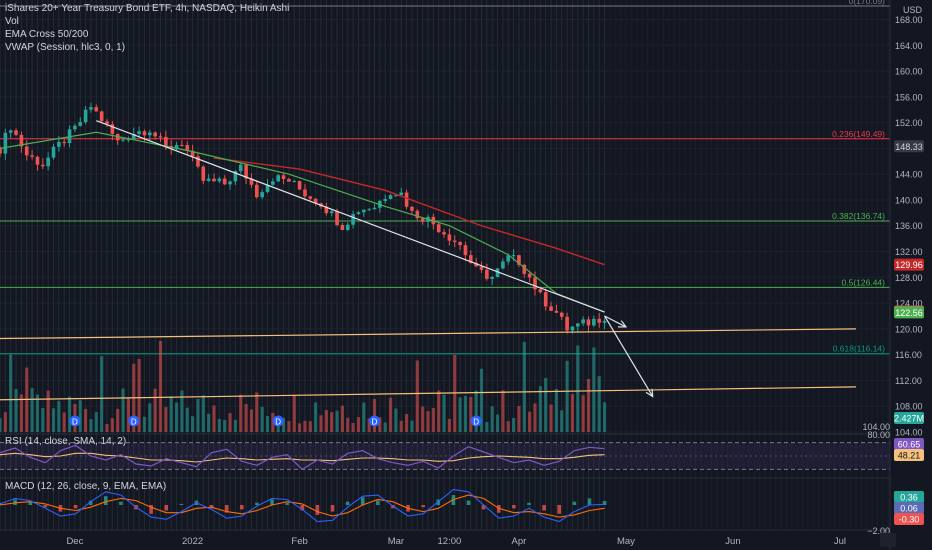 This screenshot has width=932, height=550. Describe the element at coordinates (909, 46) in the screenshot. I see `price-tick: 164.00` at that location.